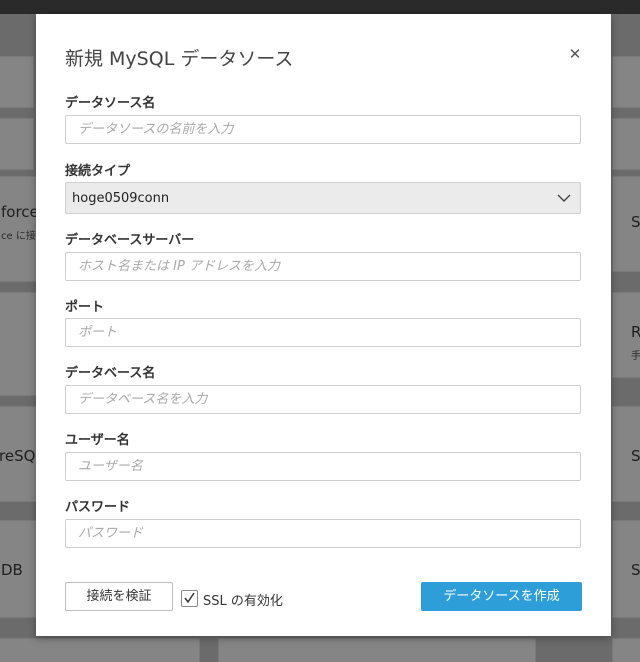 This screenshot has height=662, width=640. Describe the element at coordinates (626, 569) in the screenshot. I see `bg-card-right-s3: S` at that location.